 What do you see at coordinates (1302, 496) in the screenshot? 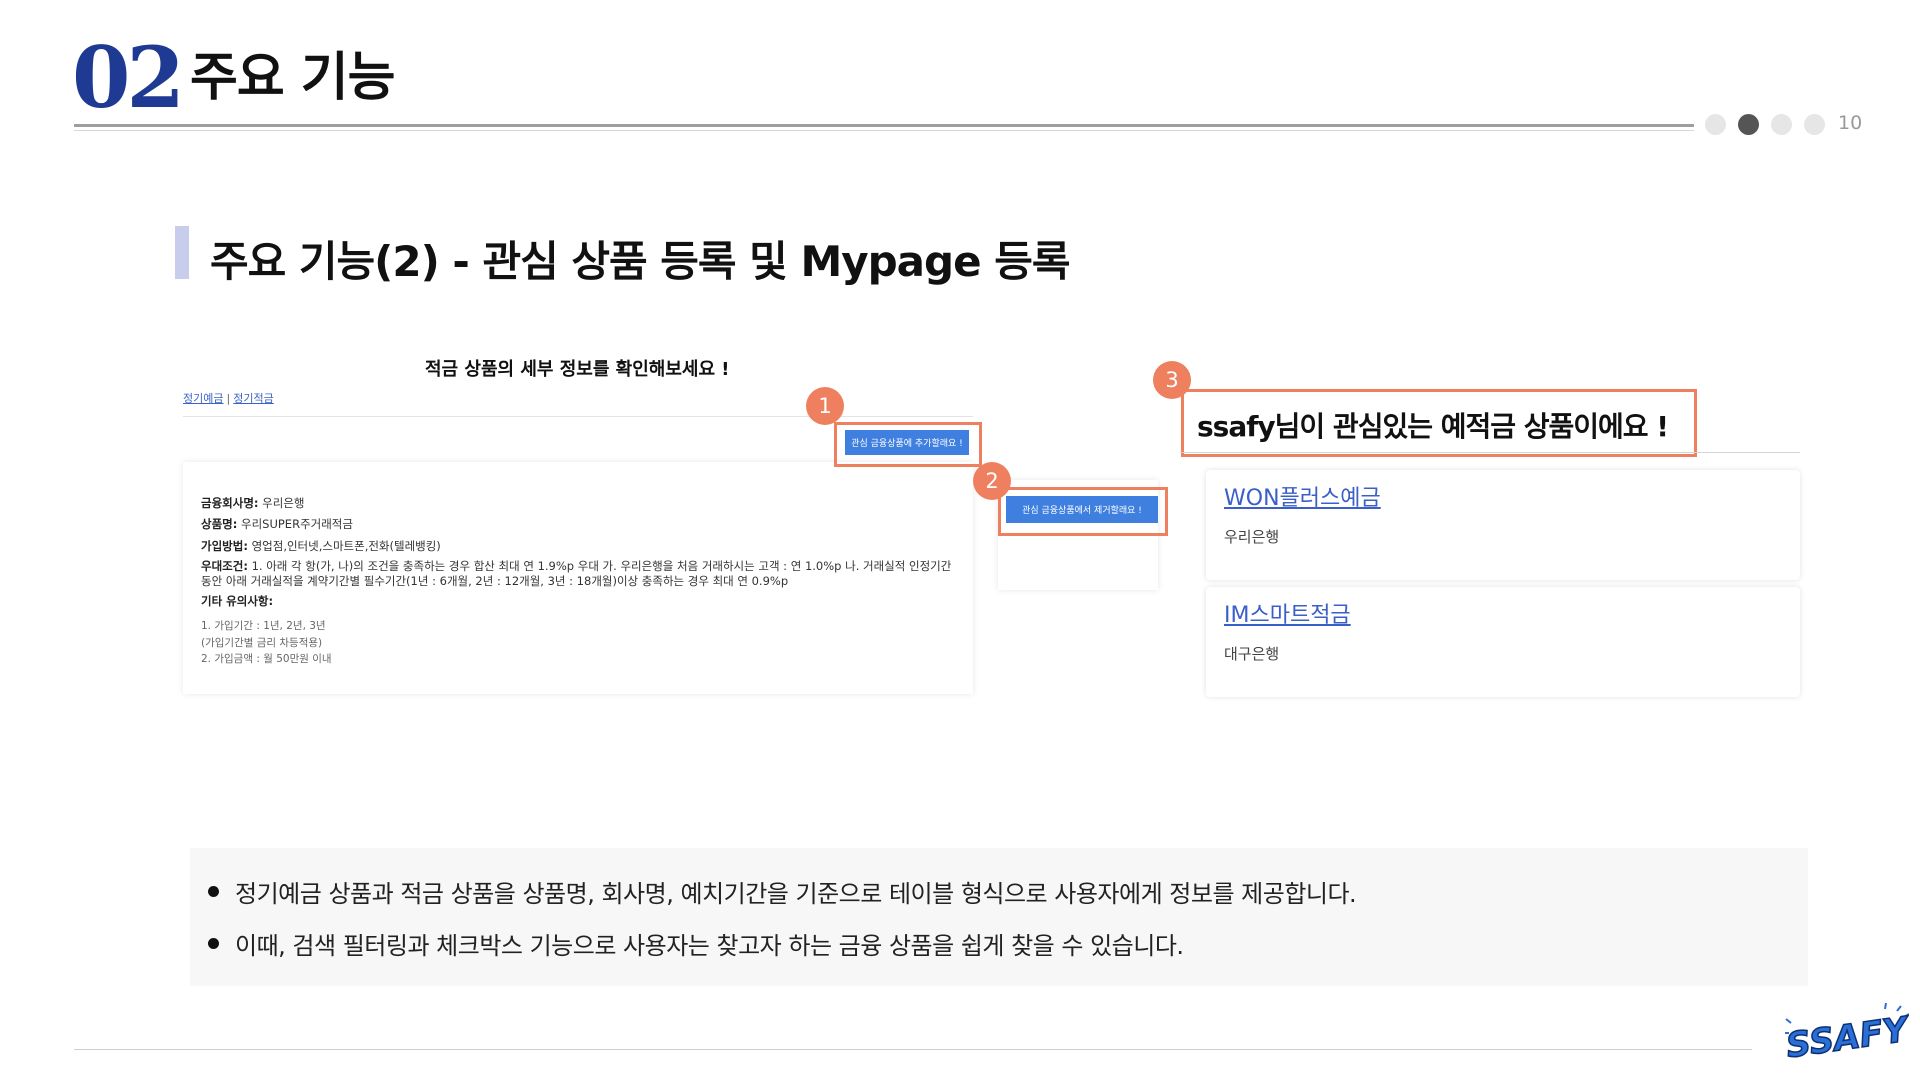
I see `favorite-product-link: WON플러스예금` at bounding box center [1302, 496].